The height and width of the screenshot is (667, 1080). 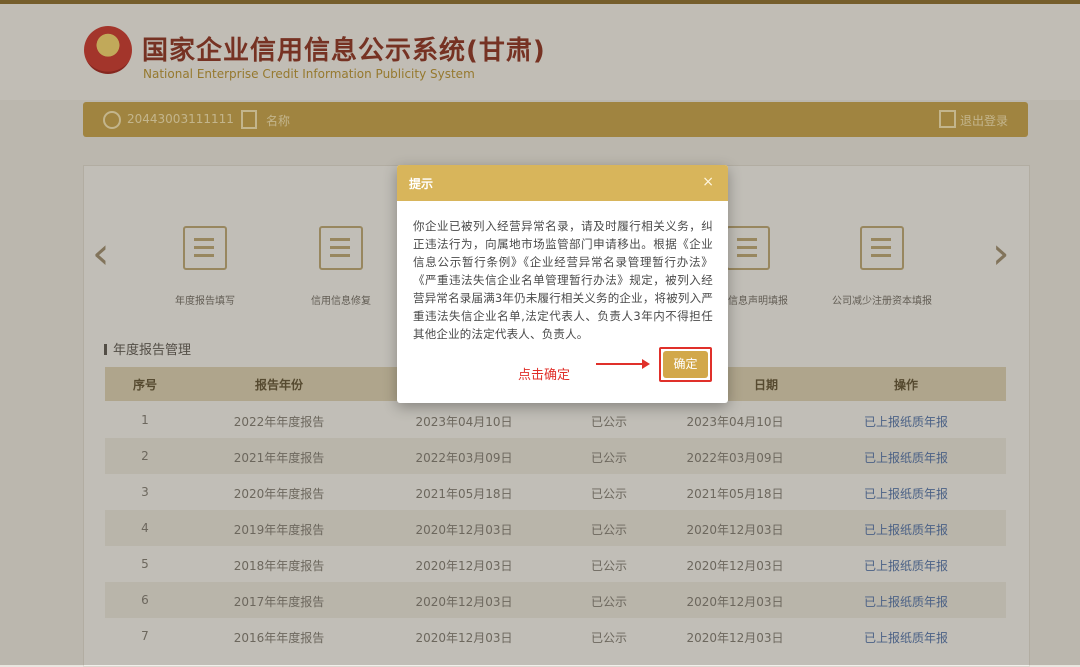 I want to click on close-icon: ×, so click(x=708, y=182).